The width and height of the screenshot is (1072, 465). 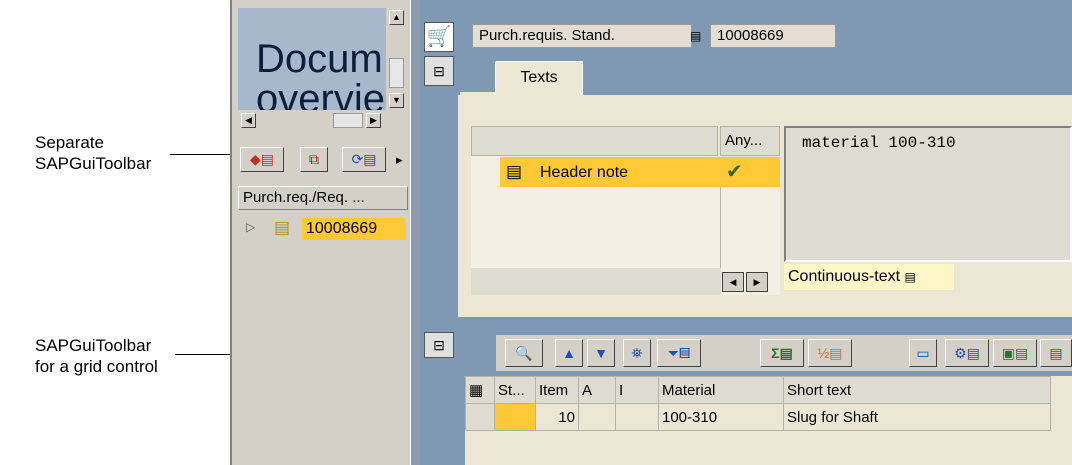 I want to click on text-format-label: Continuous-text, so click(x=844, y=276).